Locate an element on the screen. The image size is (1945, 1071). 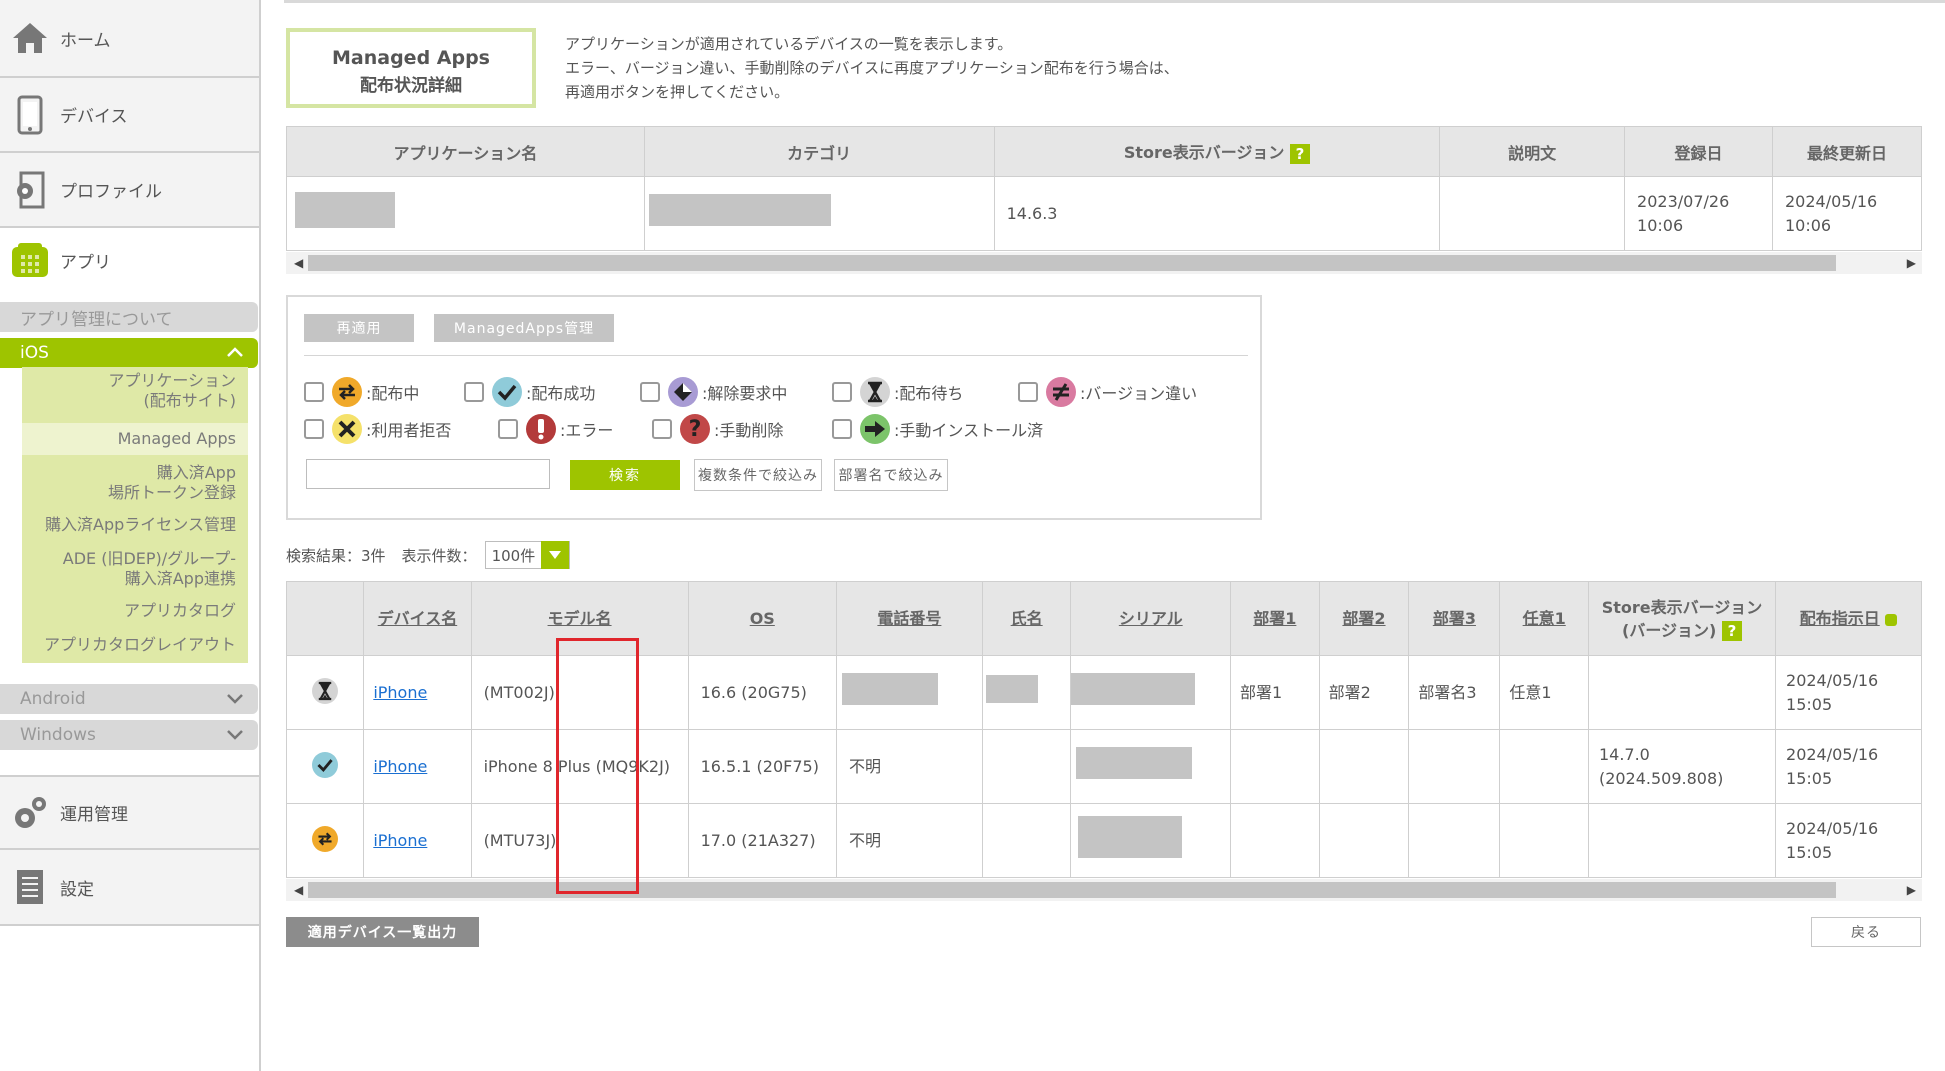
nav-settings: 設定 is located at coordinates (129, 888).